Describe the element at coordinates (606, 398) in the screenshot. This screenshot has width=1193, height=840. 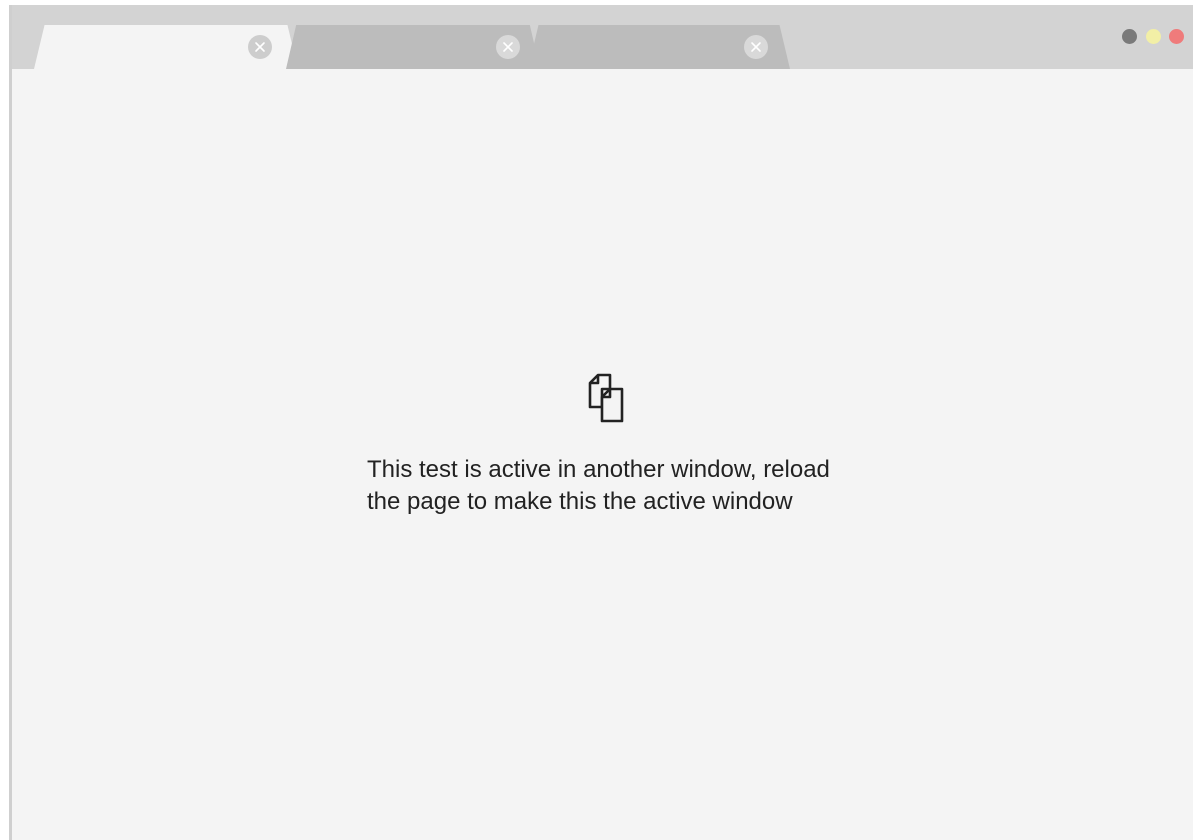
I see `duplicate-documents-icon` at that location.